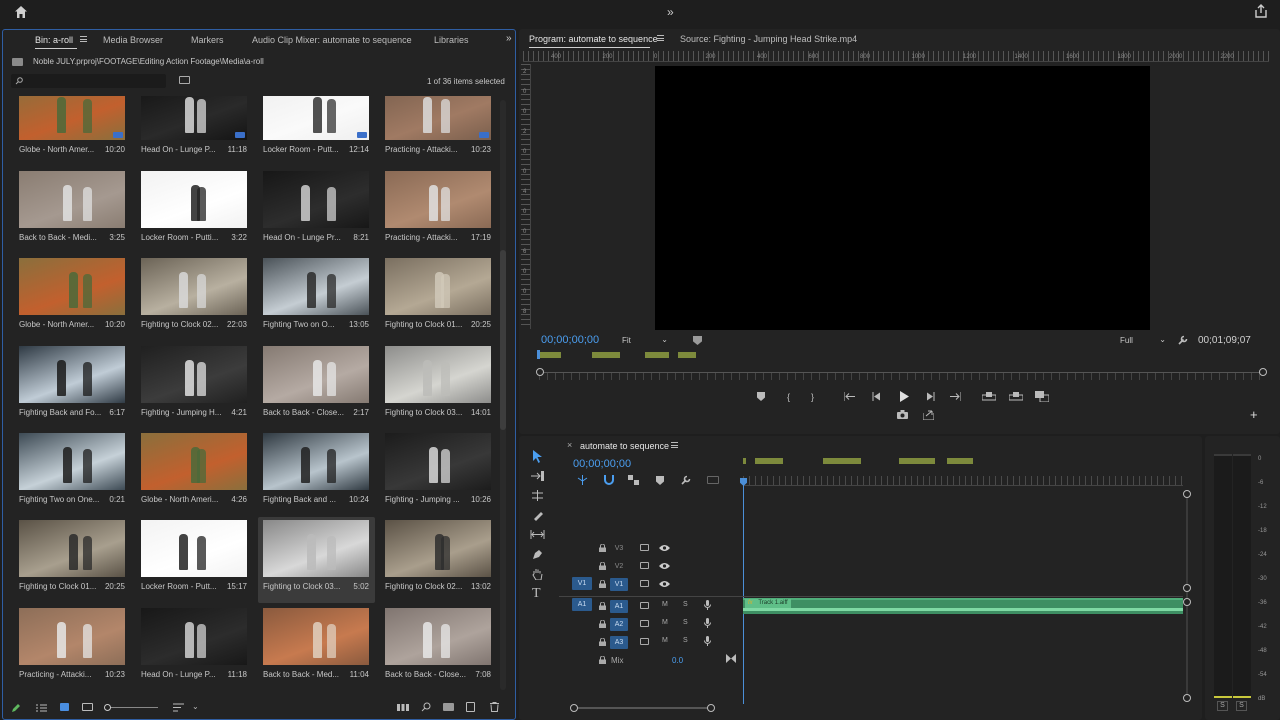  I want to click on sort-icon, so click(178, 707).